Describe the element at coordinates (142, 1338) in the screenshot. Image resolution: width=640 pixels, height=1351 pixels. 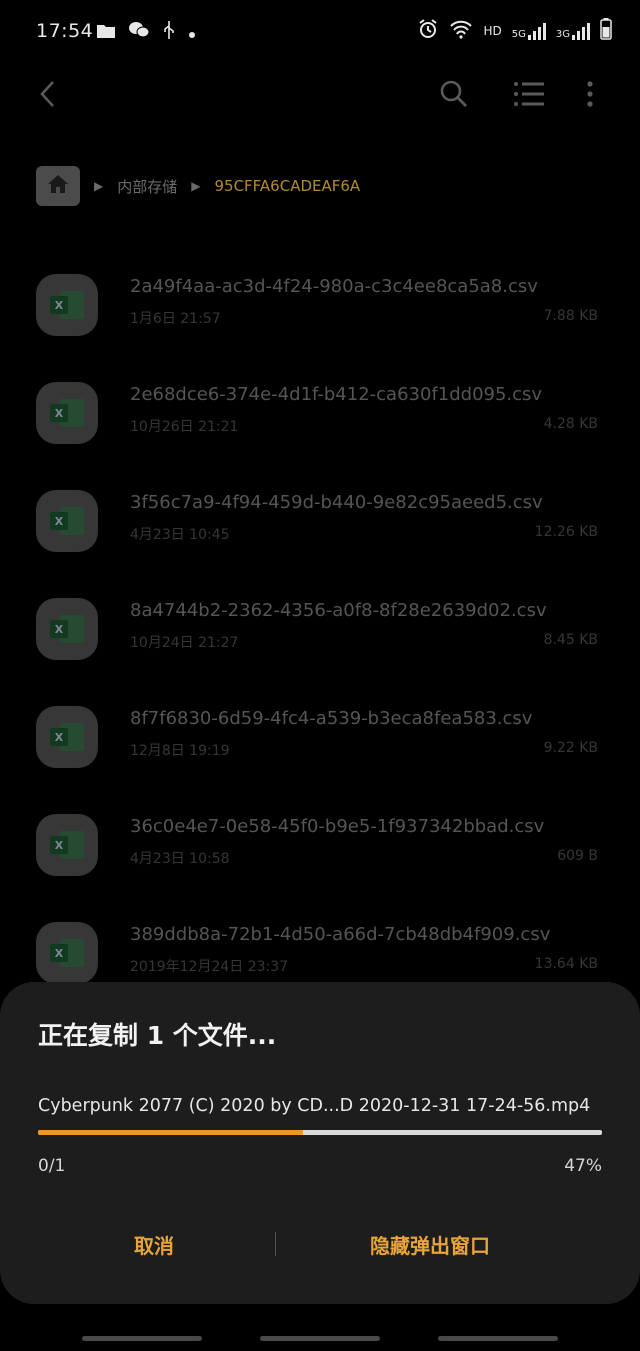
I see `nav-recent-handle` at that location.